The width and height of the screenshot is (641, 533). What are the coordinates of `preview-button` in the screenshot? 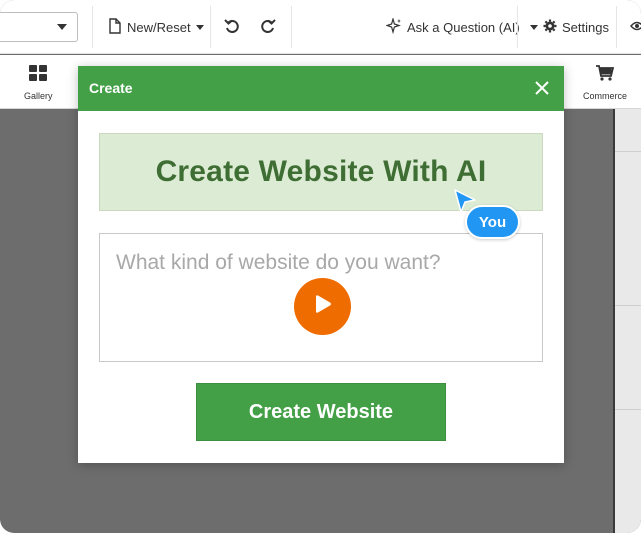 It's located at (635, 27).